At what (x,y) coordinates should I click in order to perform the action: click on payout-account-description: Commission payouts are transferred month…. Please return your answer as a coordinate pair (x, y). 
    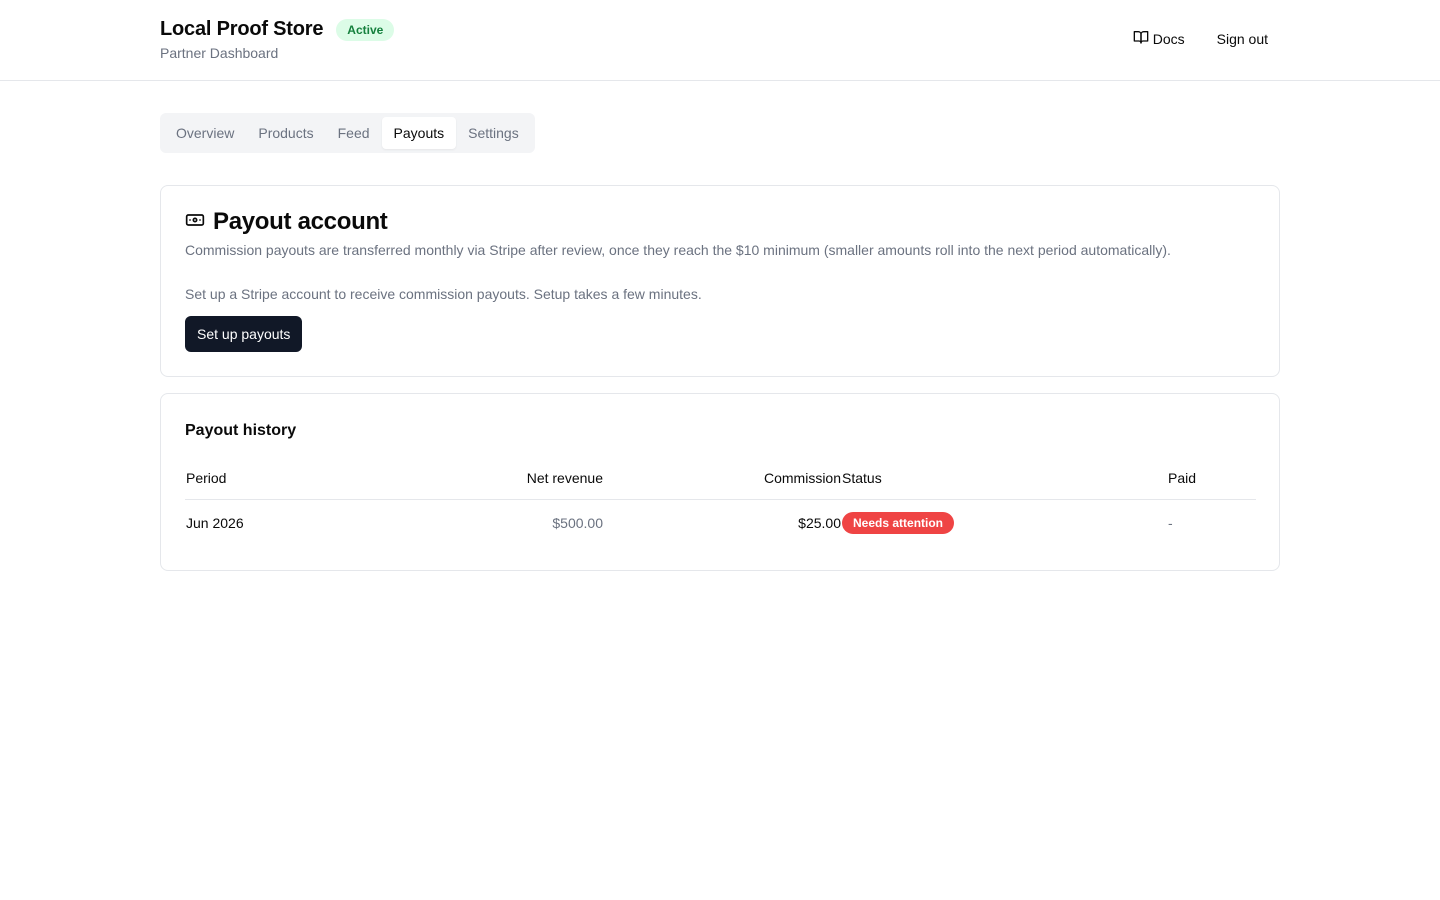
    Looking at the image, I should click on (678, 250).